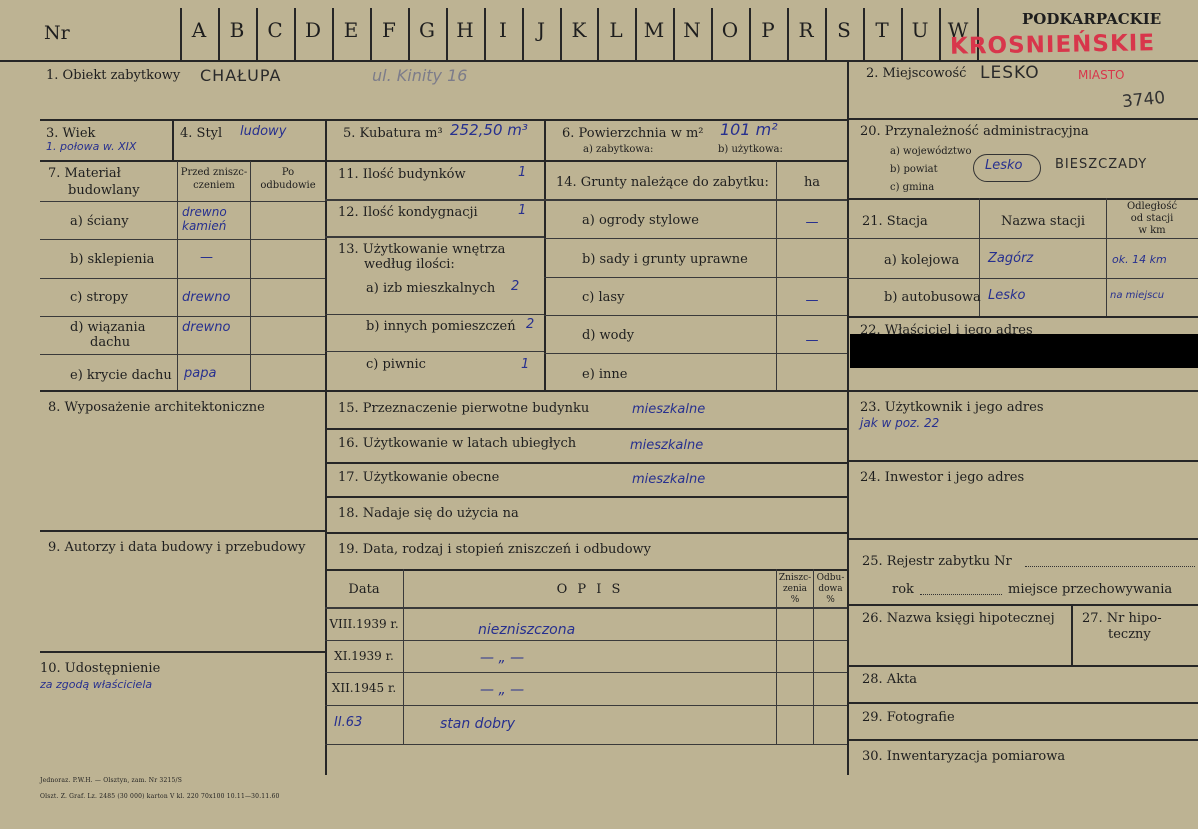  I want to click on f20-b-value2: BIESZCZADY, so click(1101, 164).